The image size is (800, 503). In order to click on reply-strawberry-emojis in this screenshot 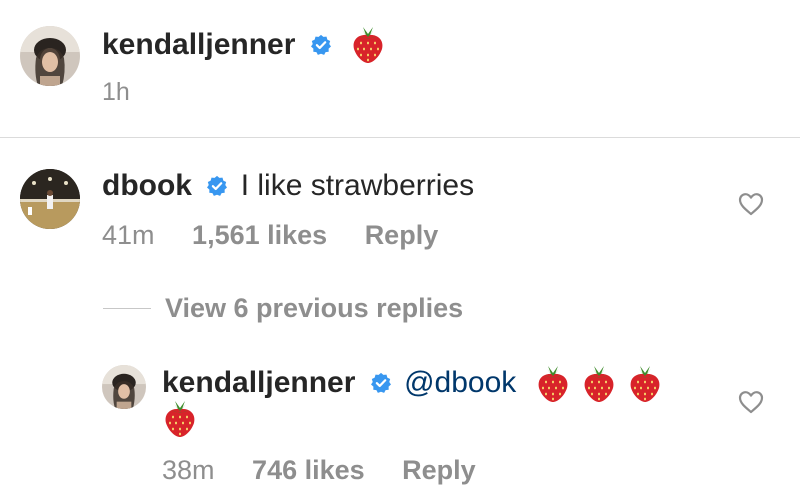, I will do `click(594, 384)`.